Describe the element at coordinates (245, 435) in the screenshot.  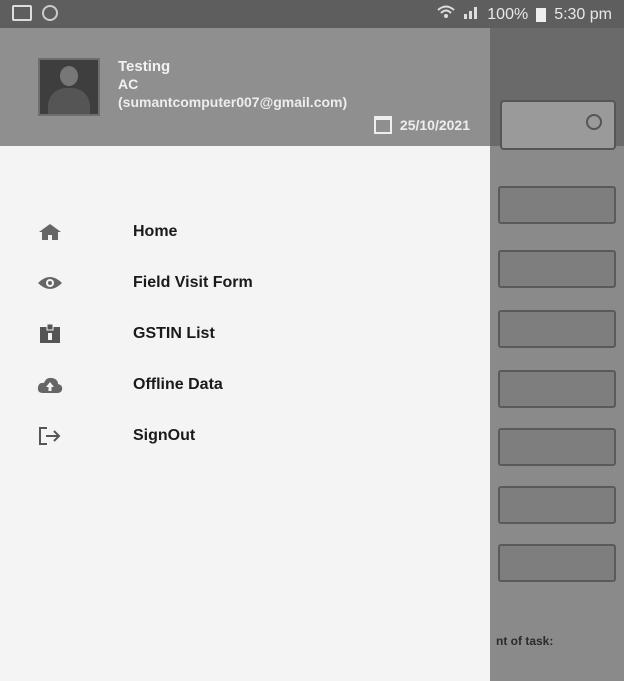
I see `menu-item-signout: SignOut` at that location.